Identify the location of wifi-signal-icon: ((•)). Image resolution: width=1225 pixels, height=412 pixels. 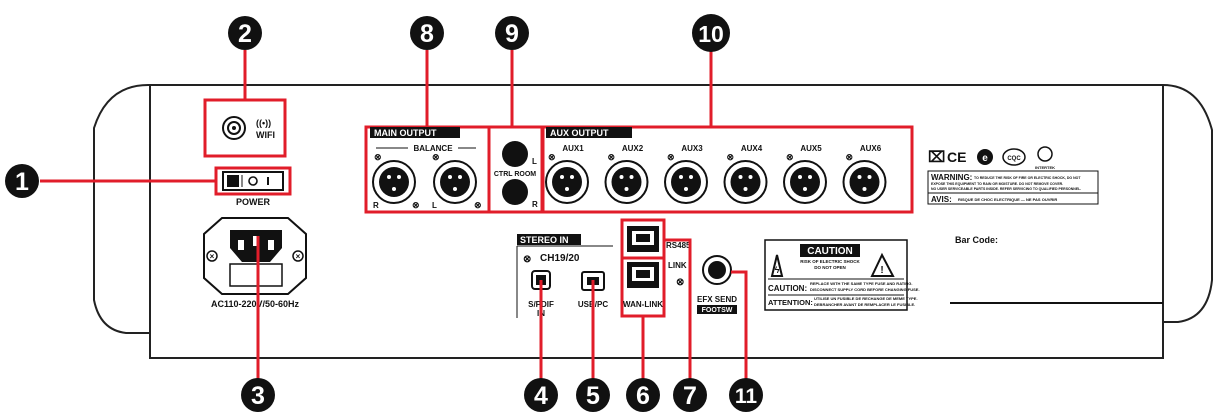
(263, 123).